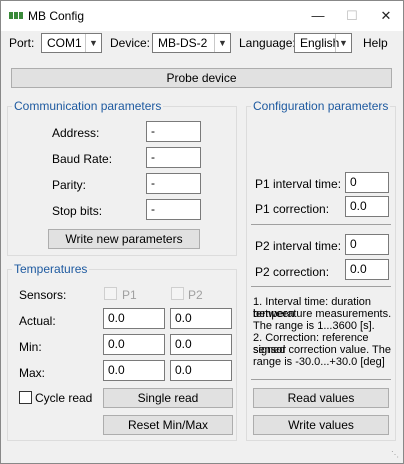 The image size is (404, 464). I want to click on stop-bits-field: -, so click(173, 209).